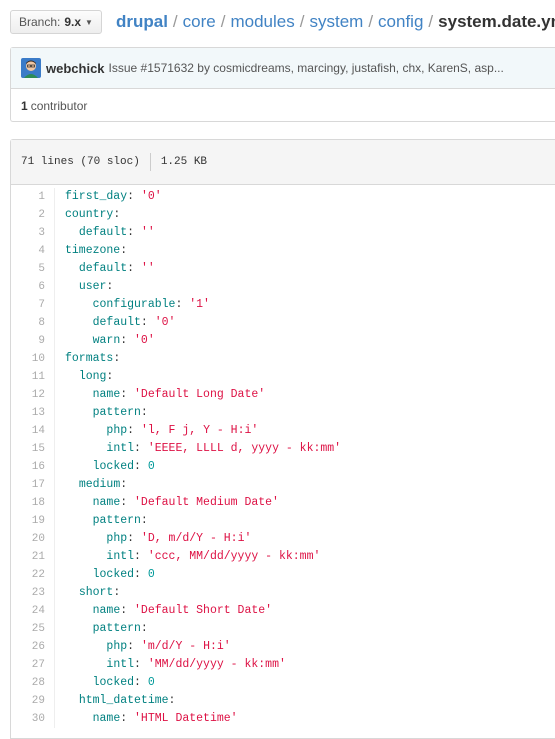  I want to click on line-number: 27, so click(33, 665).